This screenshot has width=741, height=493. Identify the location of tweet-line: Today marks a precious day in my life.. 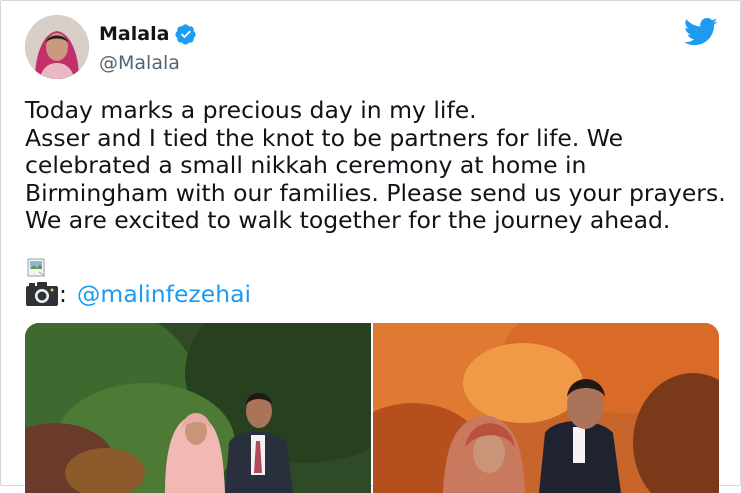
(251, 110).